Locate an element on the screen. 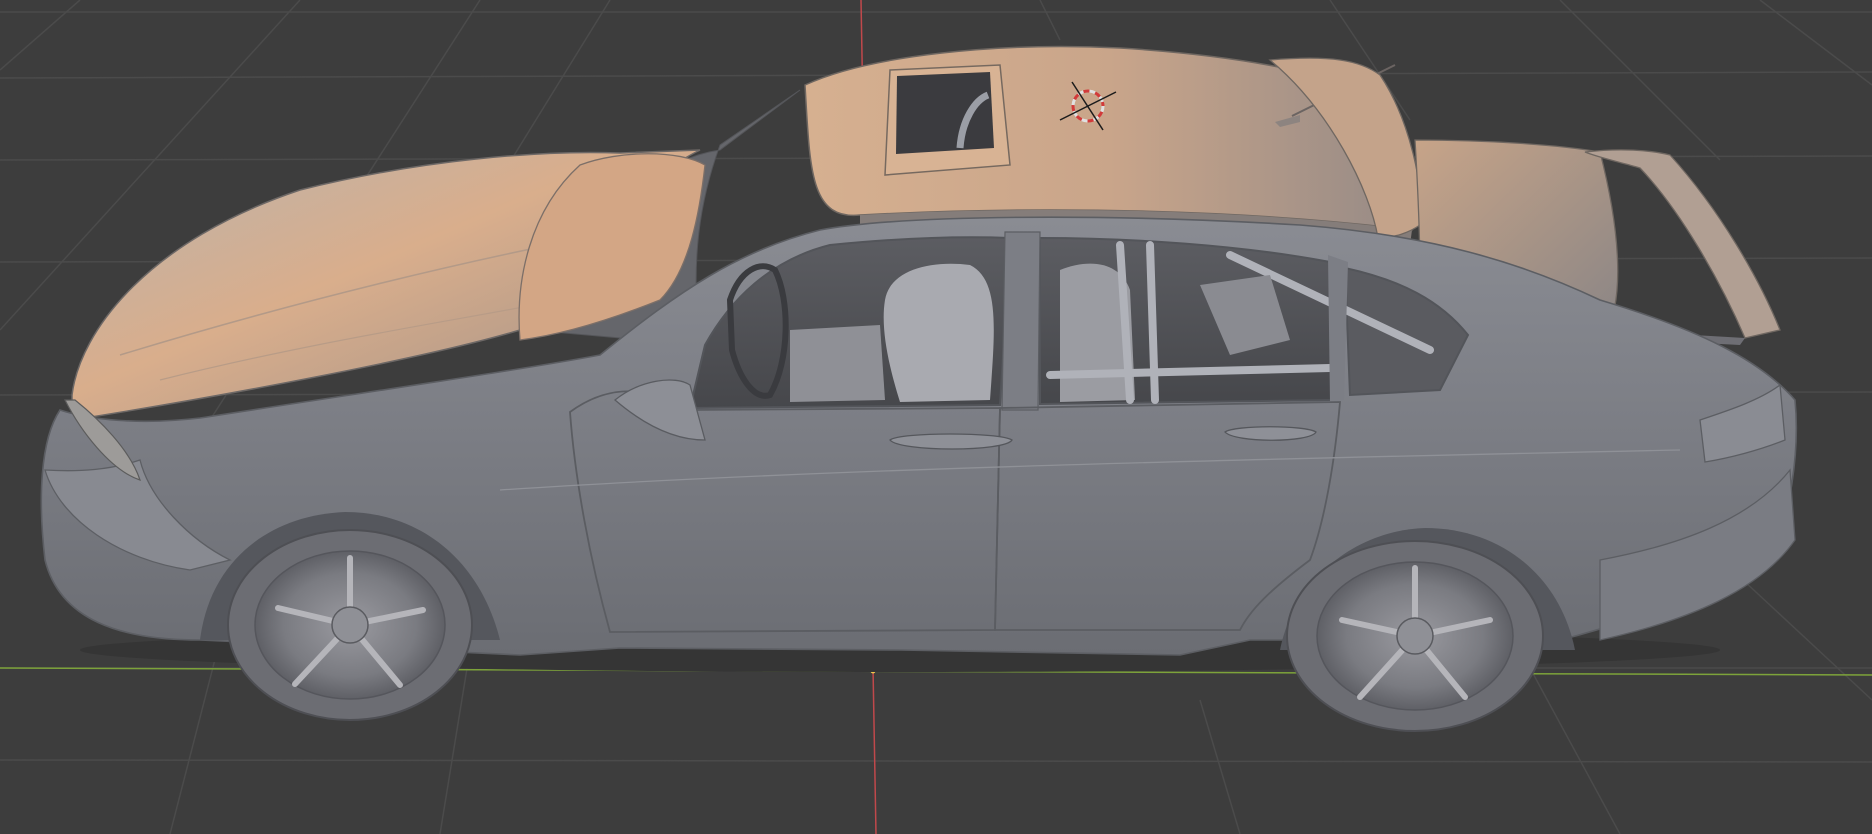  rear-hub is located at coordinates (1415, 636).